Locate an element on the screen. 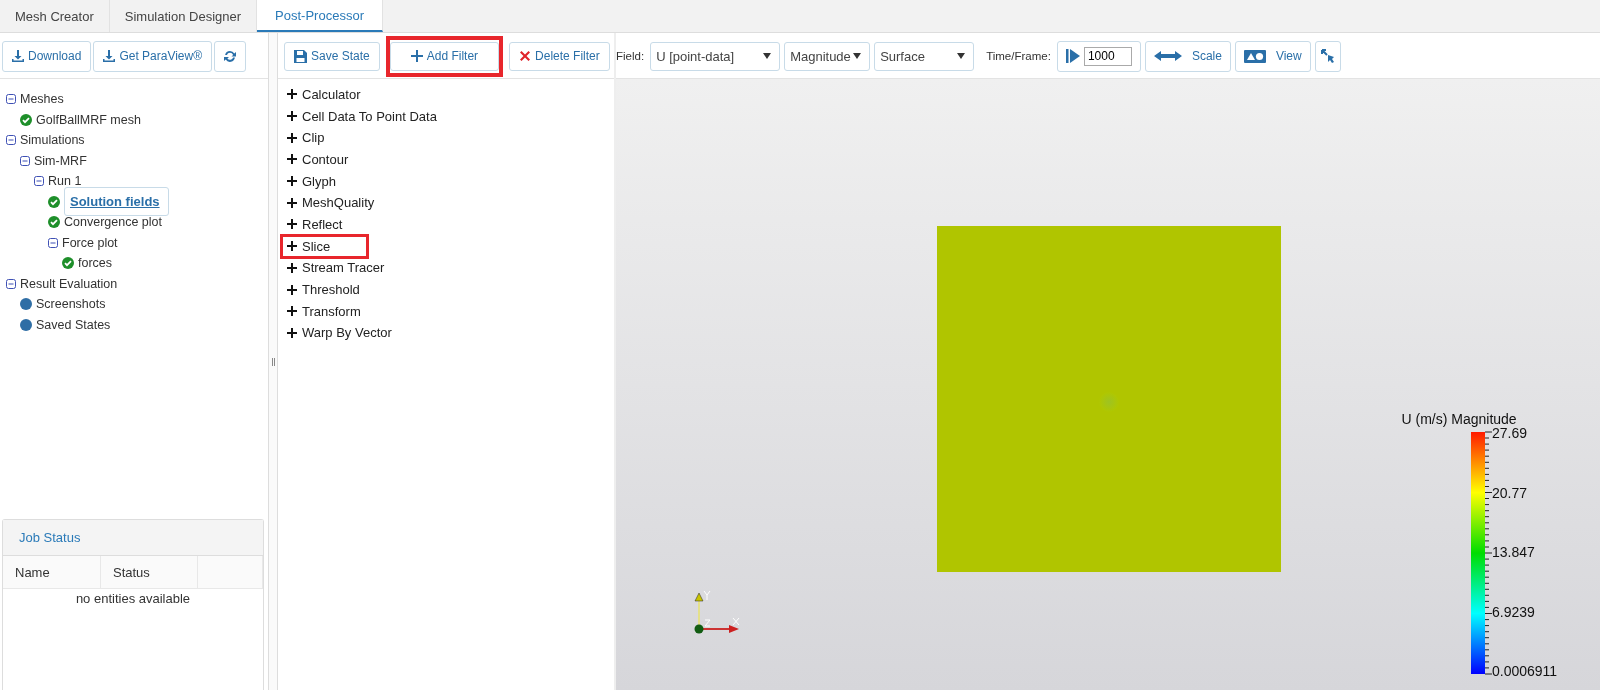 The width and height of the screenshot is (1600, 690). filter-item: Warp By Vector is located at coordinates (337, 333).